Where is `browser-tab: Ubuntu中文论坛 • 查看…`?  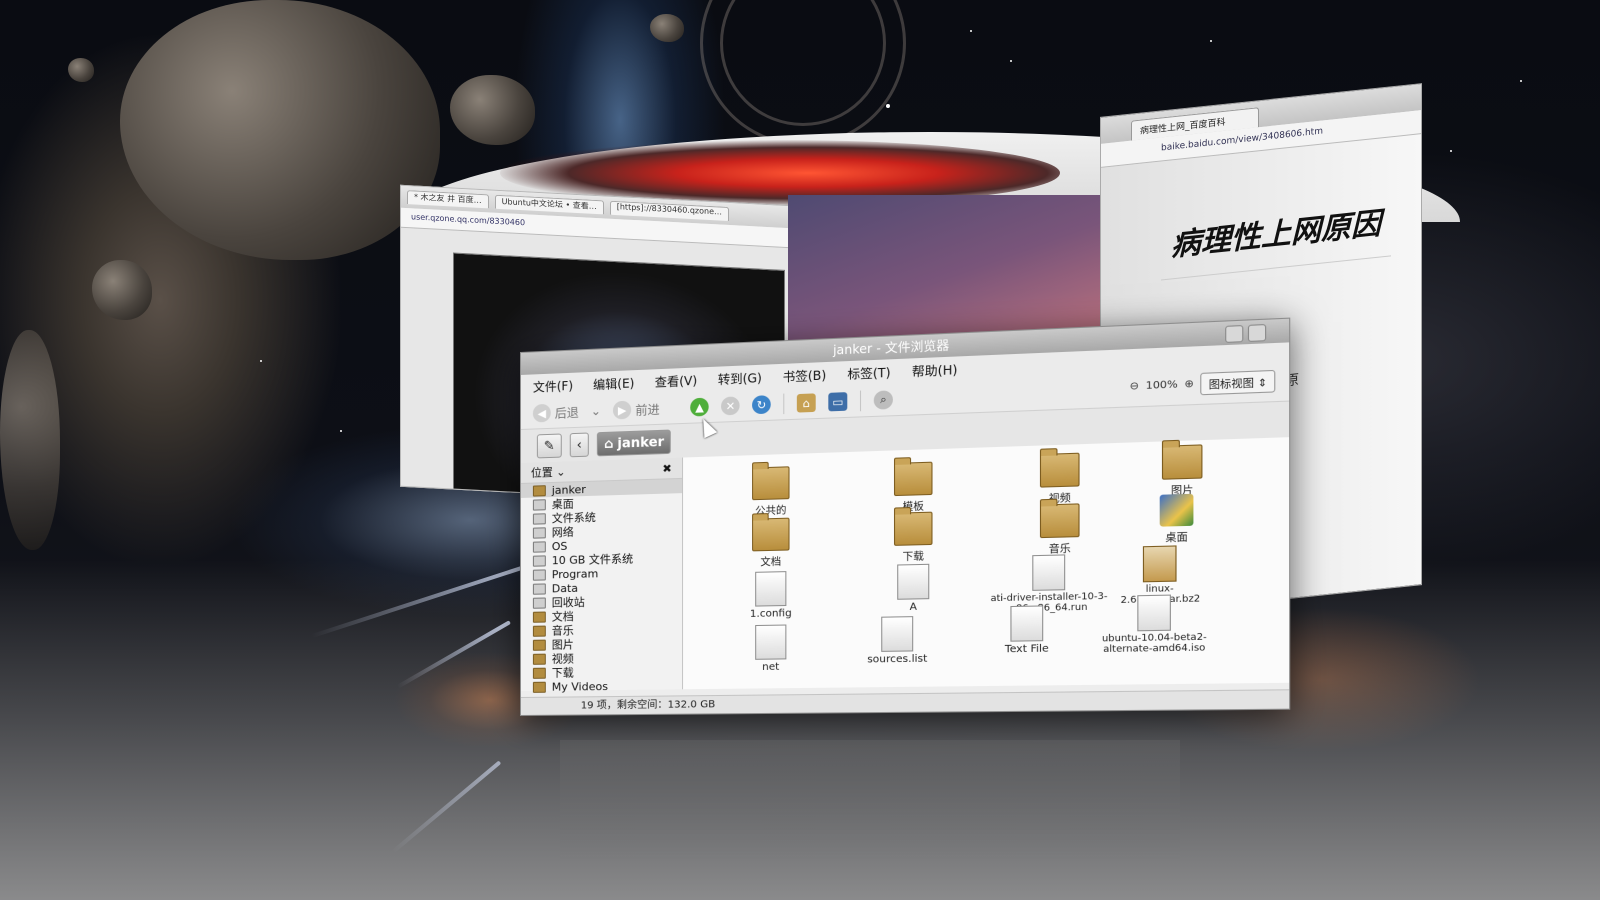 browser-tab: Ubuntu中文论坛 • 查看… is located at coordinates (549, 204).